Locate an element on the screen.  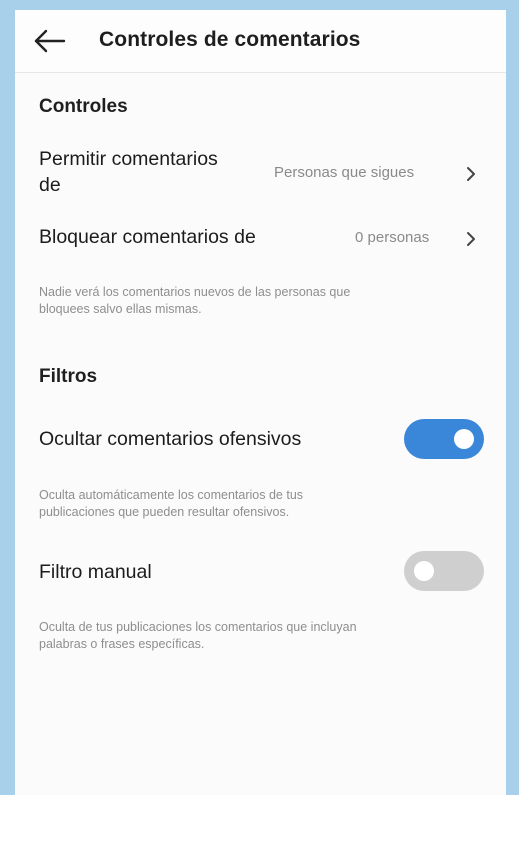
block-helper-line2: bloquees salvo ellas mismas. is located at coordinates (120, 309).